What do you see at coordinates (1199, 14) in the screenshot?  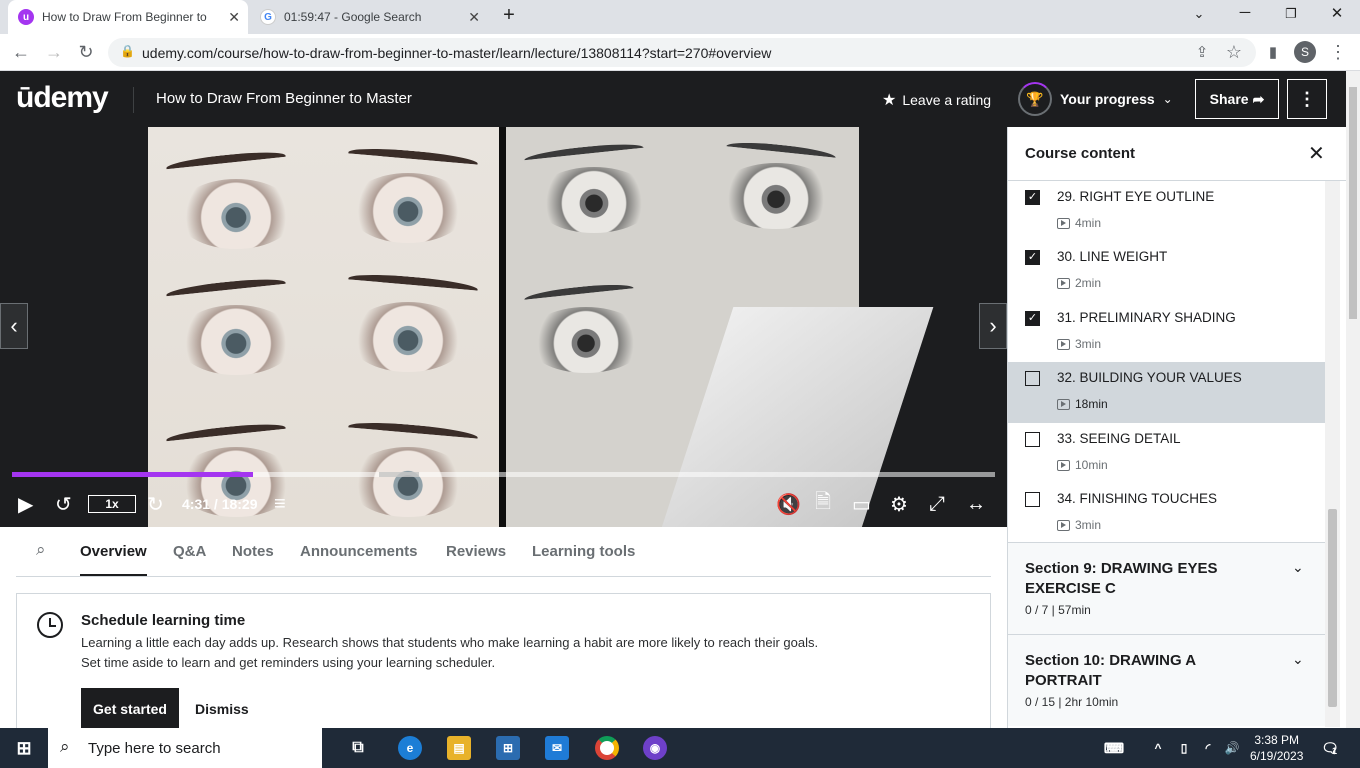 I see `tab-search-chevron-icon: ⌄` at bounding box center [1199, 14].